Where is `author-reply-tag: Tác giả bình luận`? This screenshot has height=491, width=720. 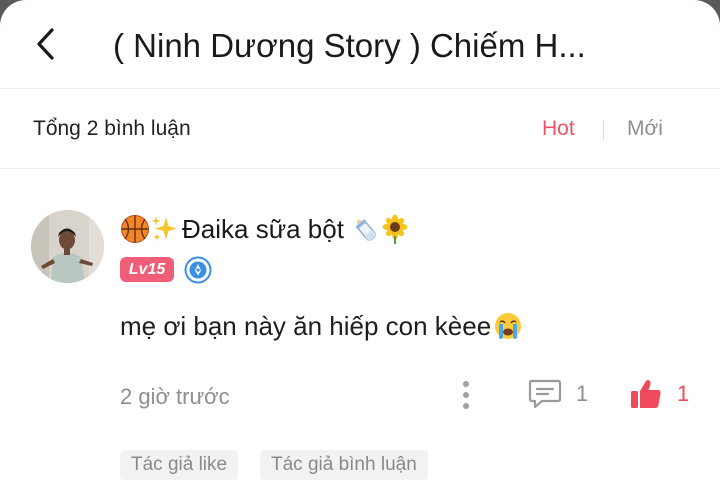
author-reply-tag: Tác giả bình luận is located at coordinates (344, 465).